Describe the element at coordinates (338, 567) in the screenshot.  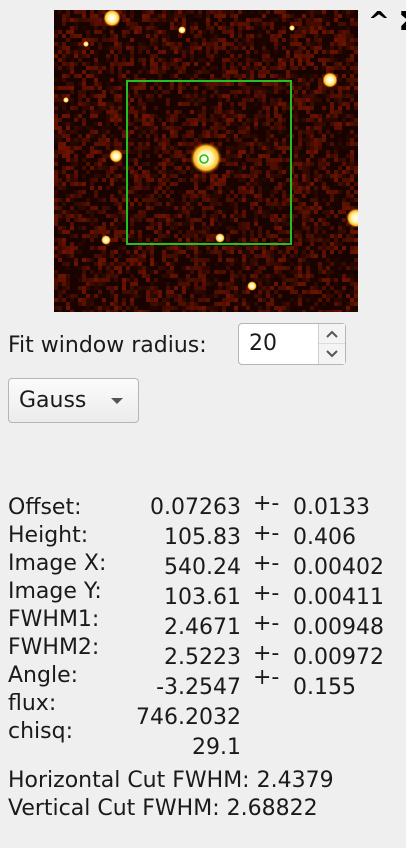
I see `image-x-error: 0.00402` at that location.